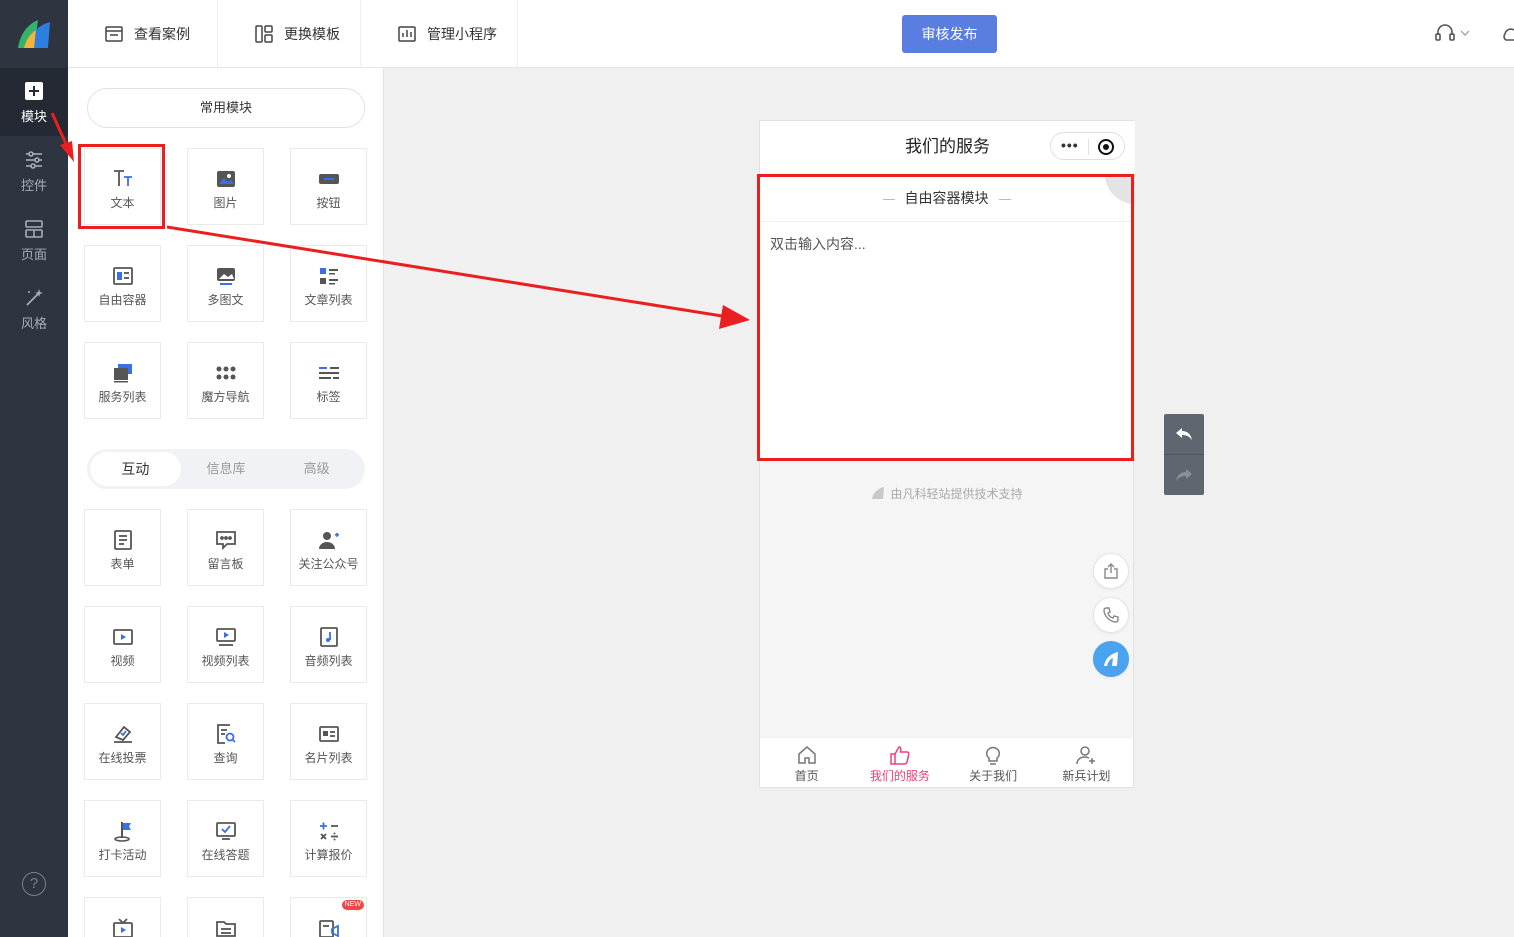 This screenshot has width=1514, height=937. What do you see at coordinates (122, 917) in the screenshot?
I see `module-live-tv` at bounding box center [122, 917].